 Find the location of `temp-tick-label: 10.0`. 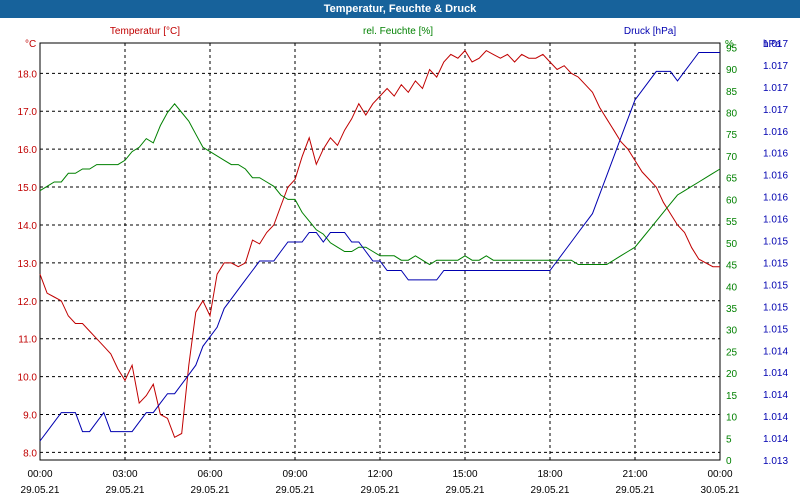

temp-tick-label: 10.0 is located at coordinates (28, 378).